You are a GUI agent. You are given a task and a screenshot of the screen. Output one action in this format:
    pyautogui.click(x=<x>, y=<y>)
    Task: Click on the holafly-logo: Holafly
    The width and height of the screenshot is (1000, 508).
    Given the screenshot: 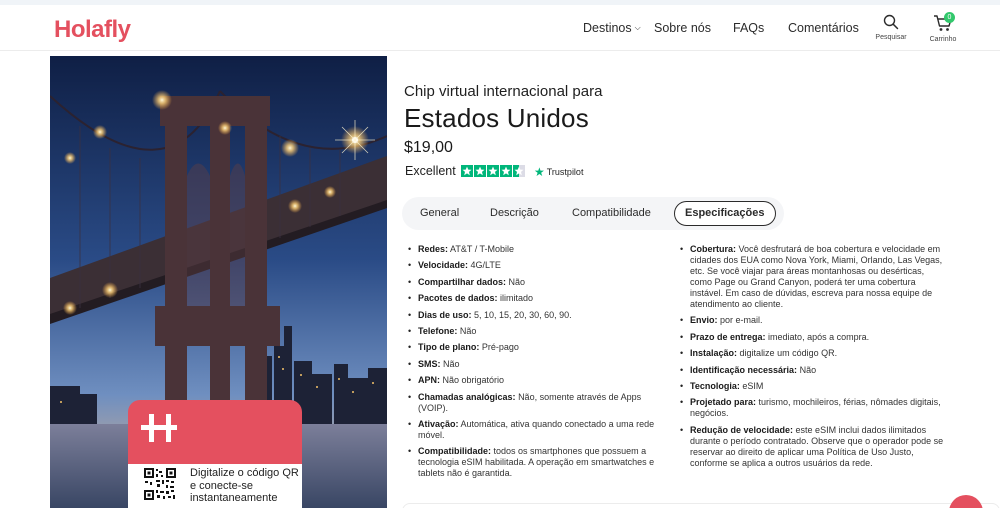 What is the action you would take?
    pyautogui.click(x=92, y=30)
    